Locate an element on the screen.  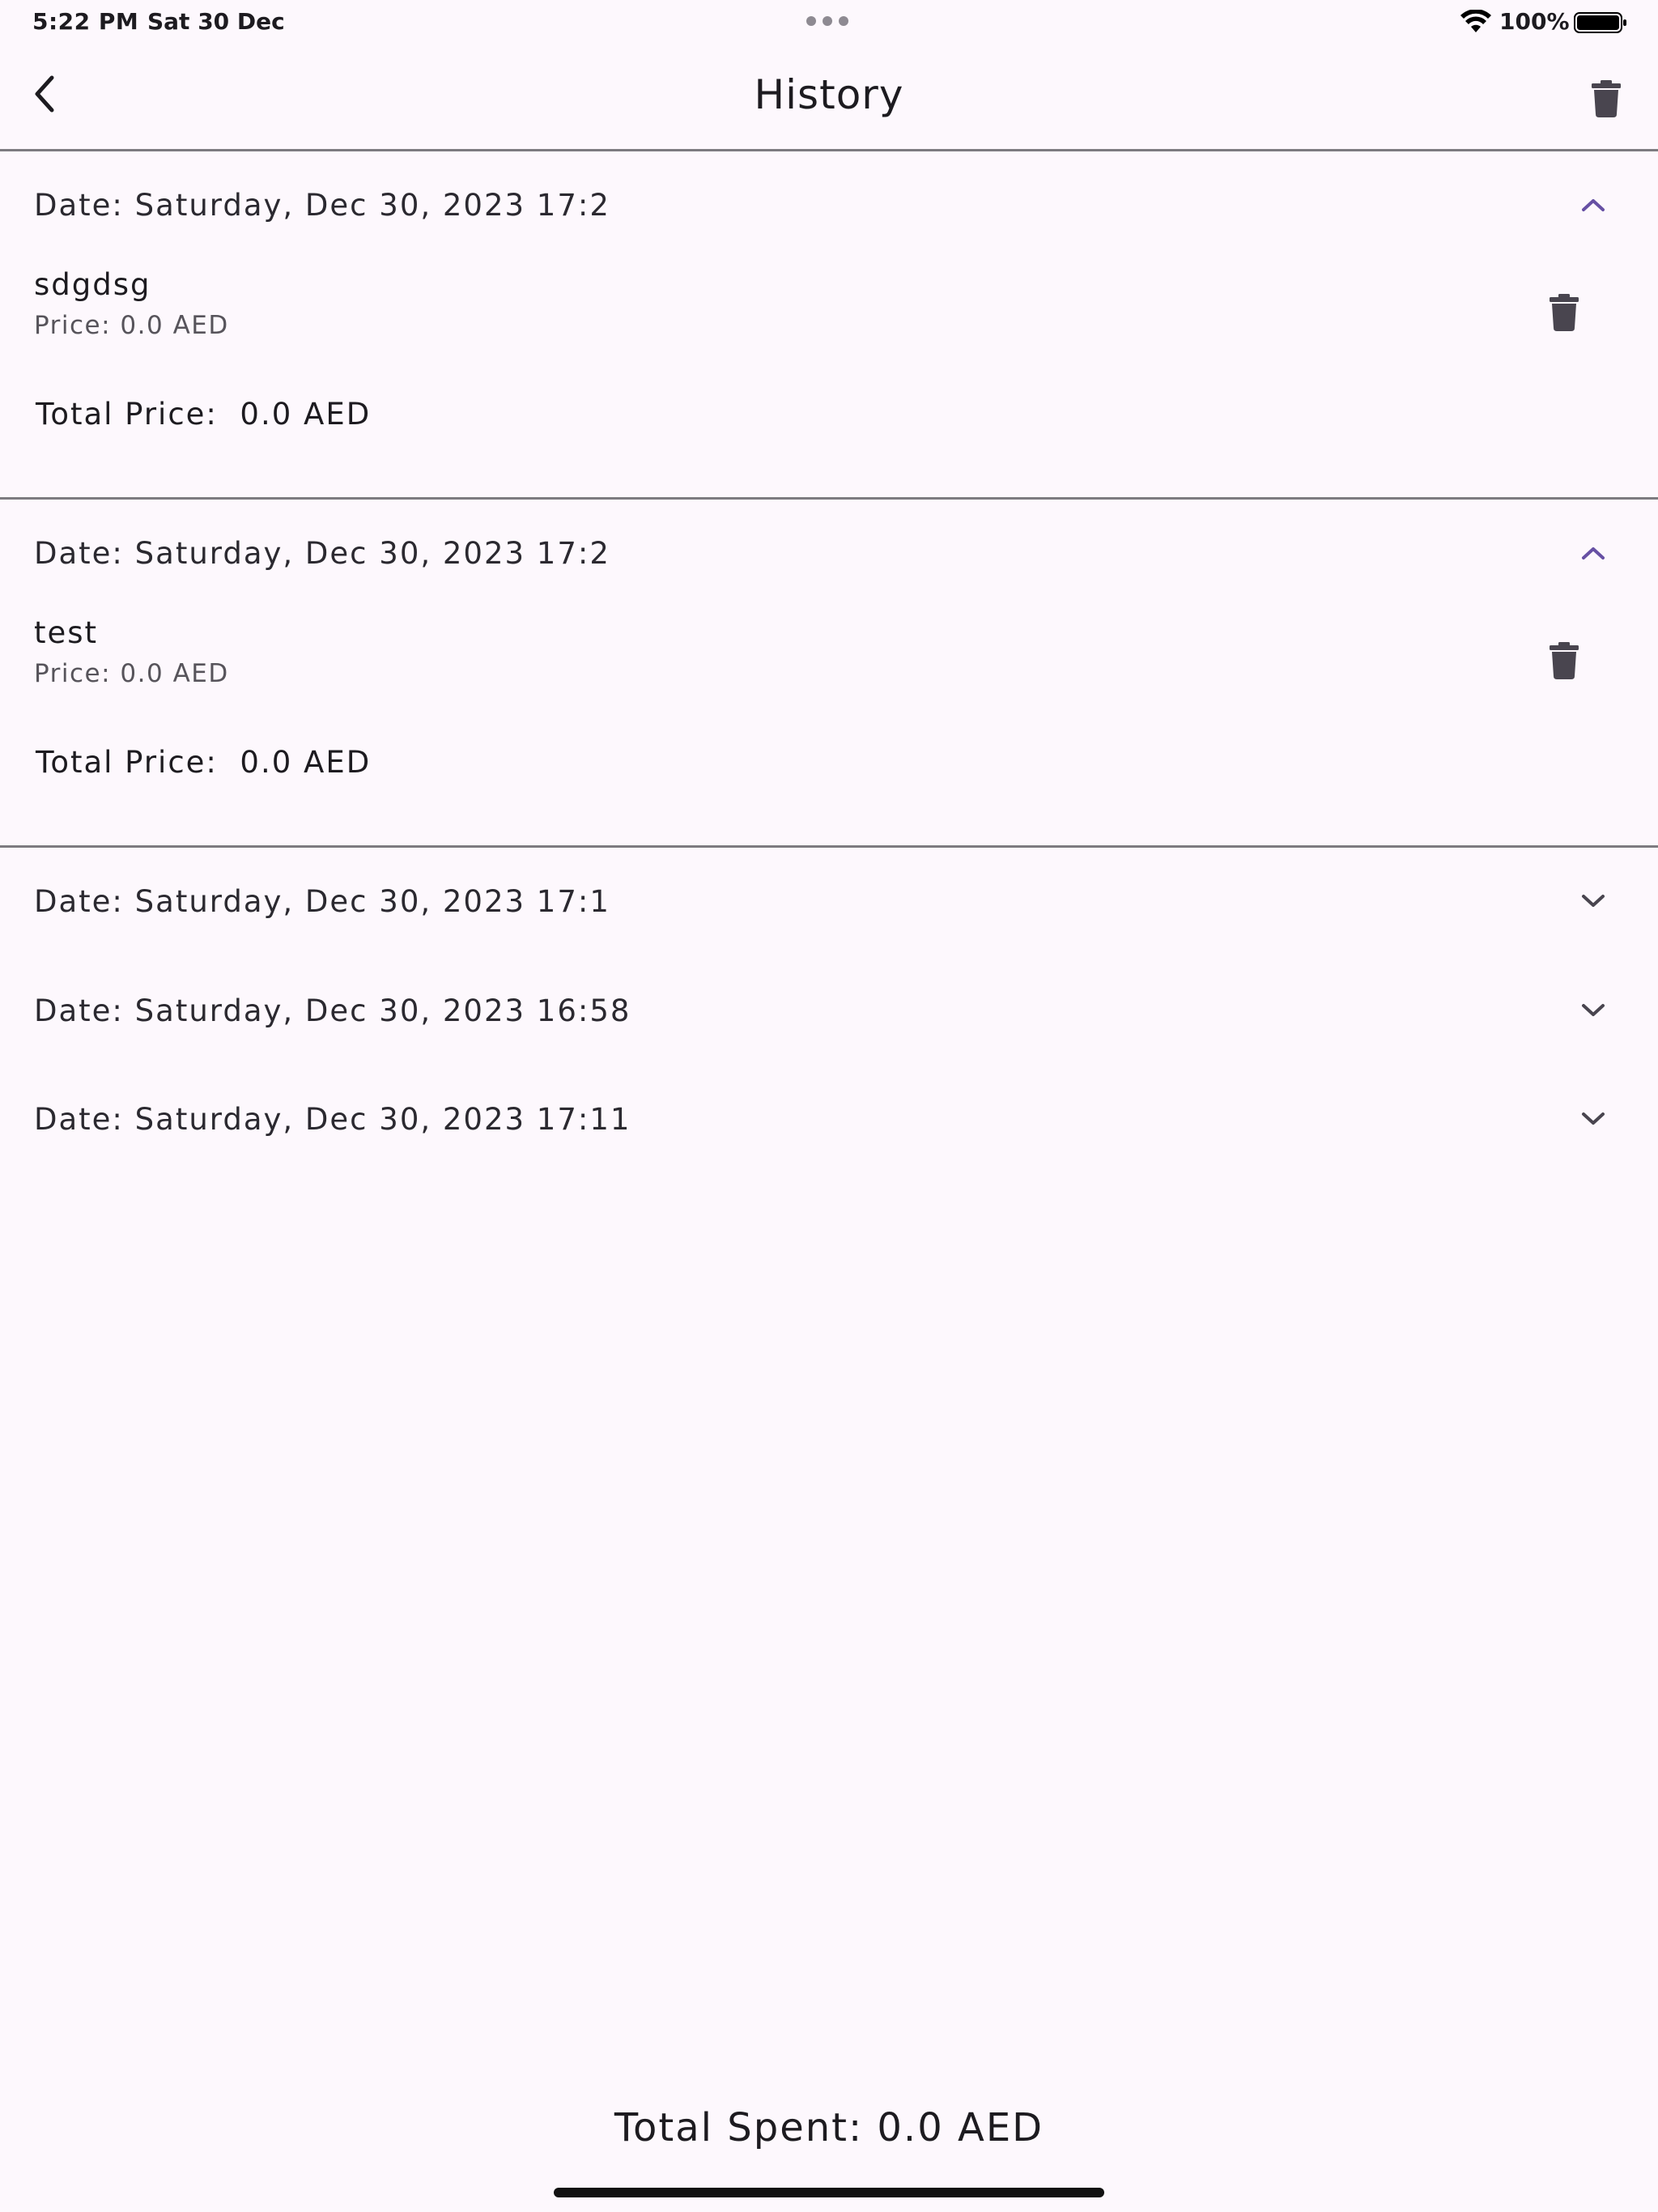
section-date: Date: Saturday, Dec 30, 2023 17:1 is located at coordinates (322, 901).